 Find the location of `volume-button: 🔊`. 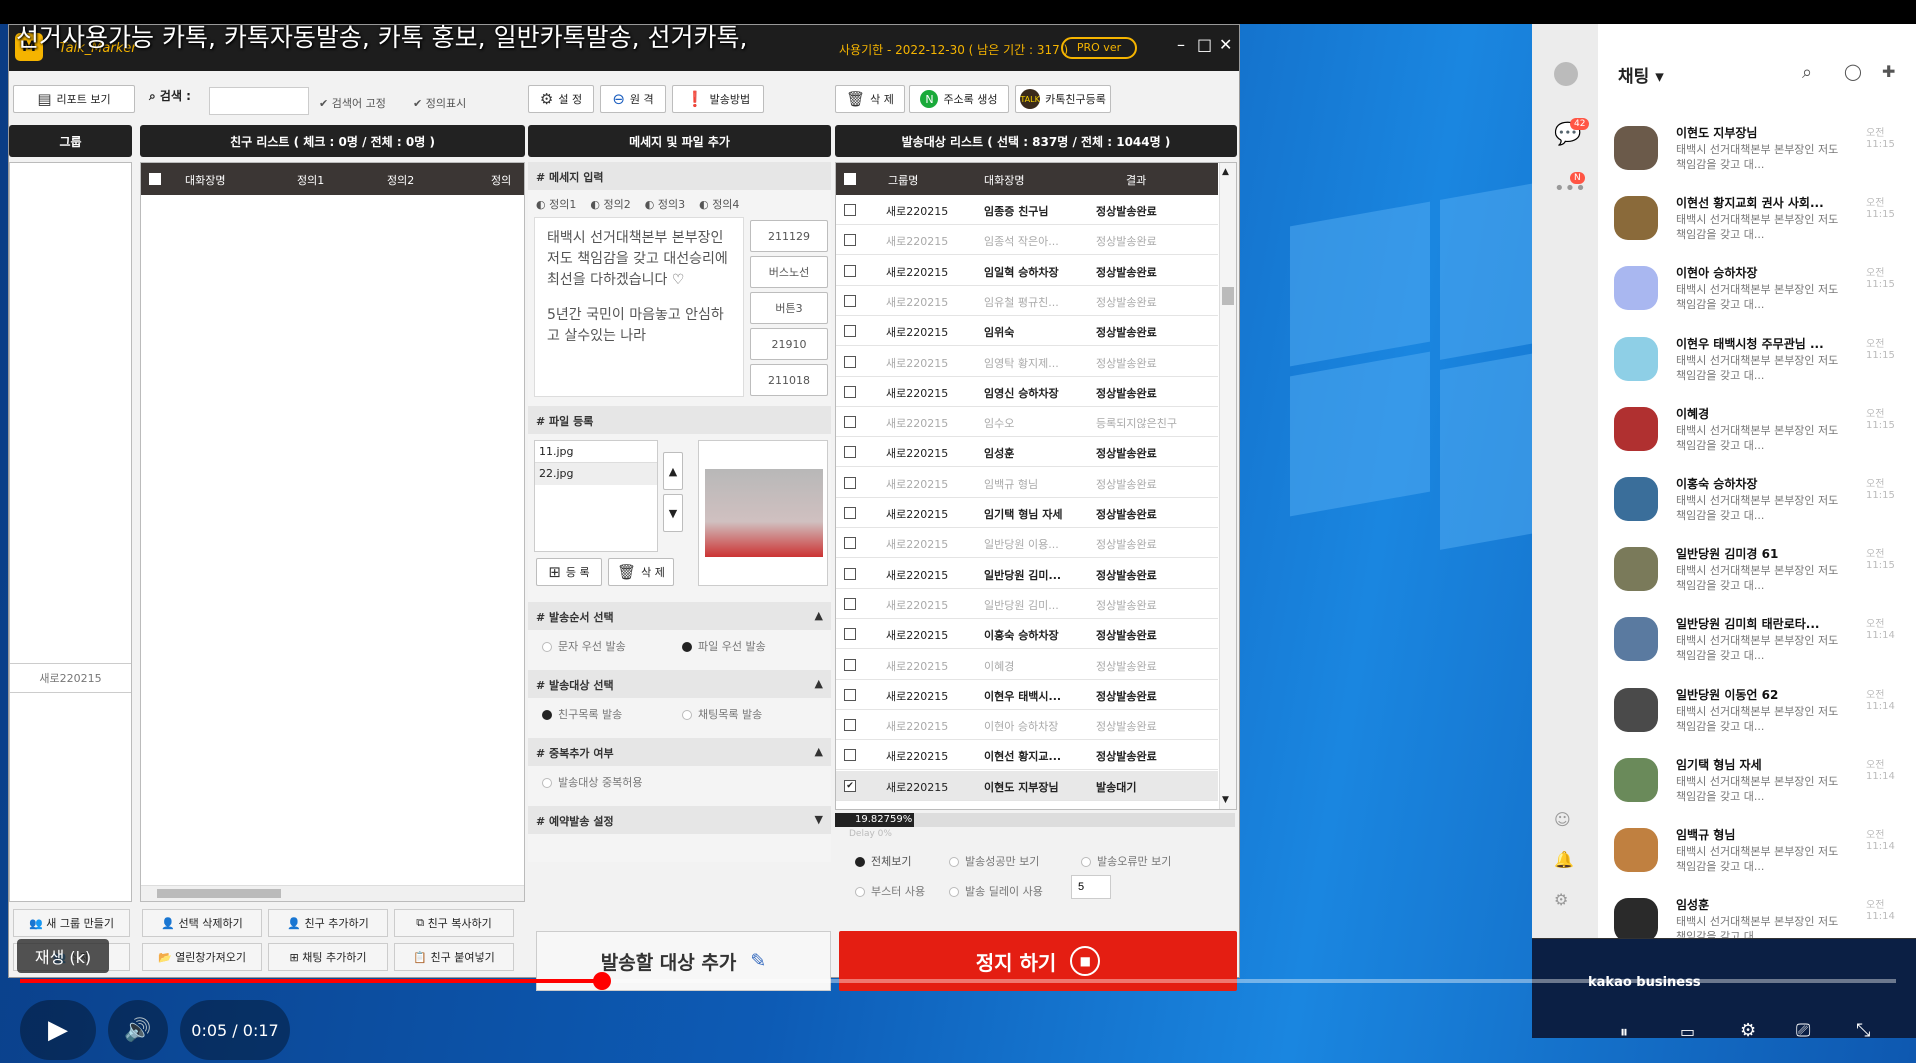

volume-button: 🔊 is located at coordinates (138, 1030).